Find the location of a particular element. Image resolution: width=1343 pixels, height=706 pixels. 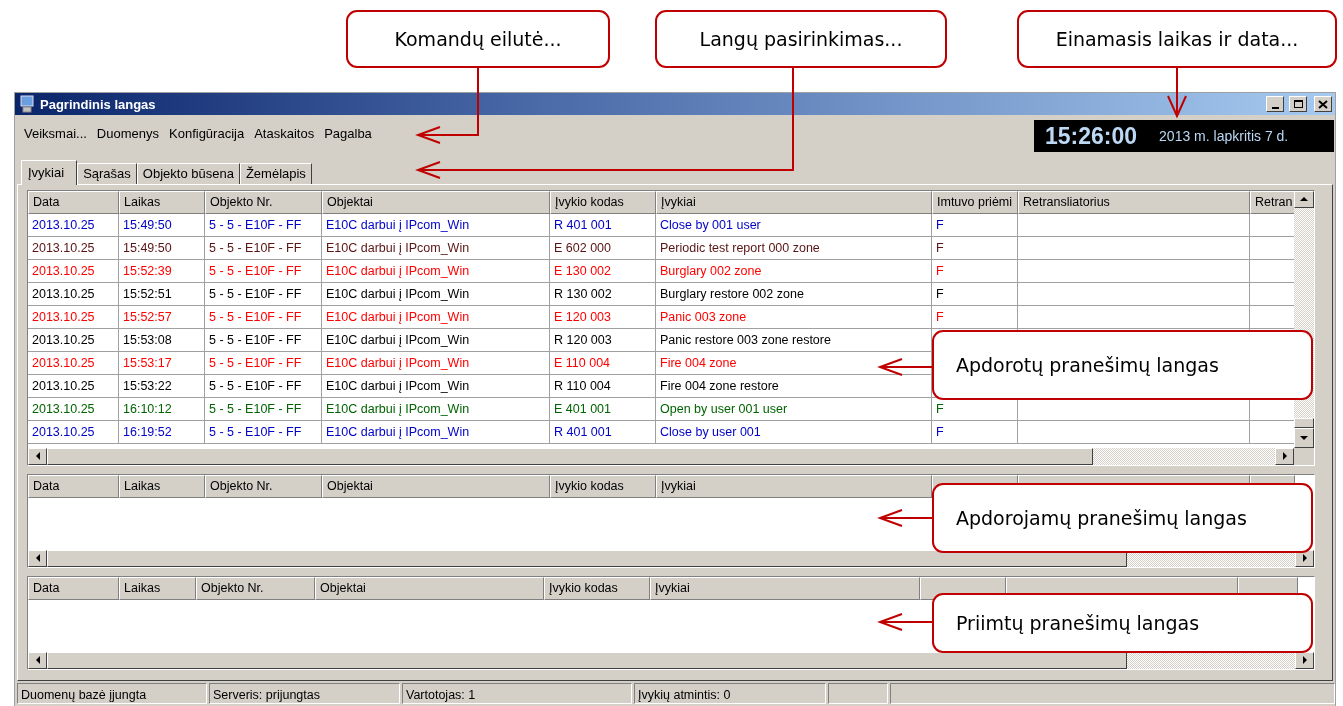

table-cell: 15:53:22 is located at coordinates (162, 386).